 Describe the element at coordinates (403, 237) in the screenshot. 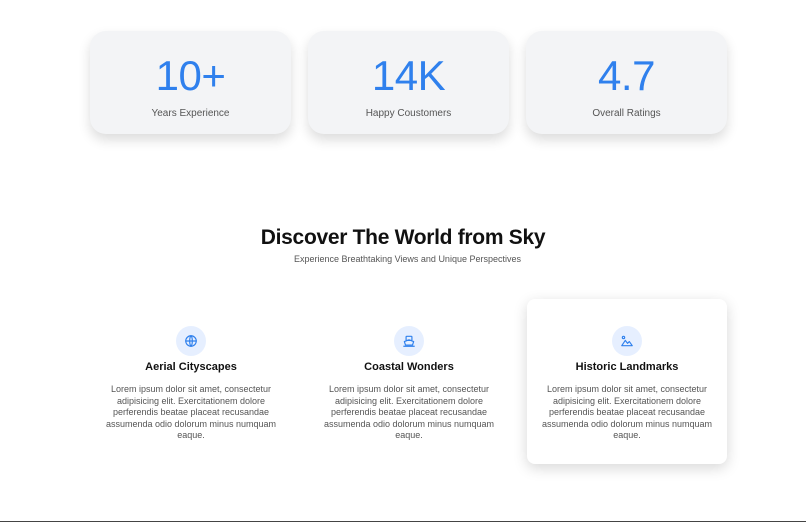

I see `section-title: Discover The World from Sky` at that location.